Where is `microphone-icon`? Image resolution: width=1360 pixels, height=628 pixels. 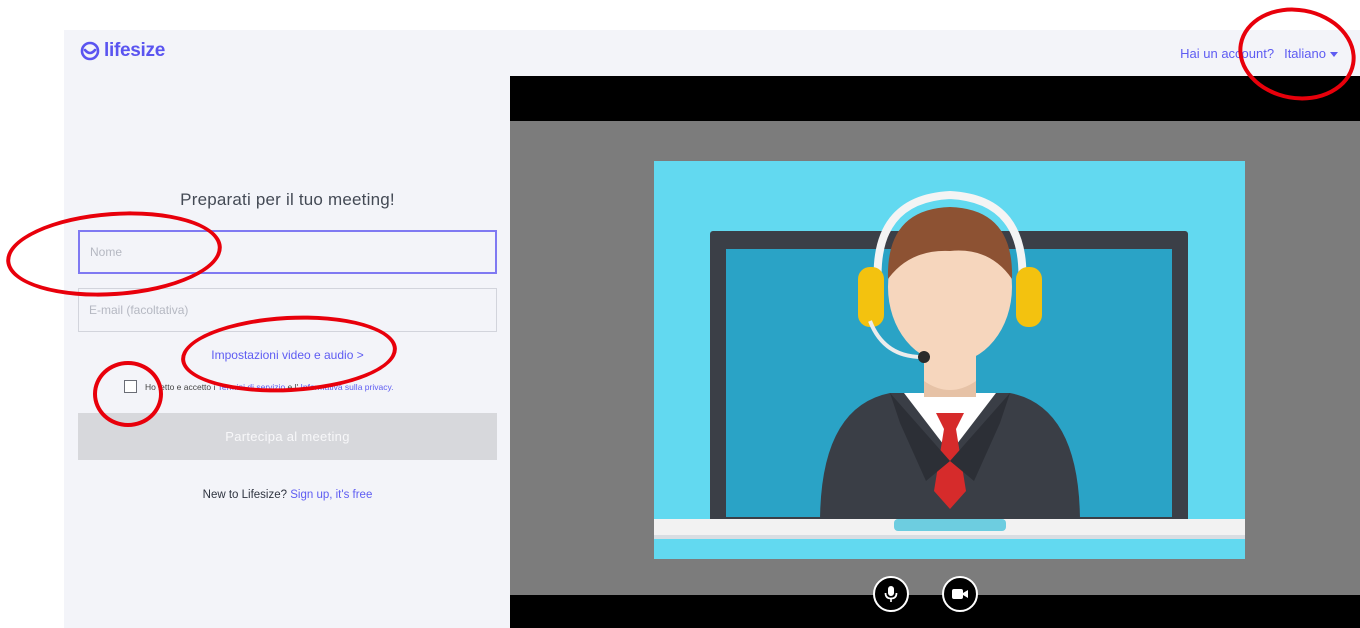 microphone-icon is located at coordinates (891, 594).